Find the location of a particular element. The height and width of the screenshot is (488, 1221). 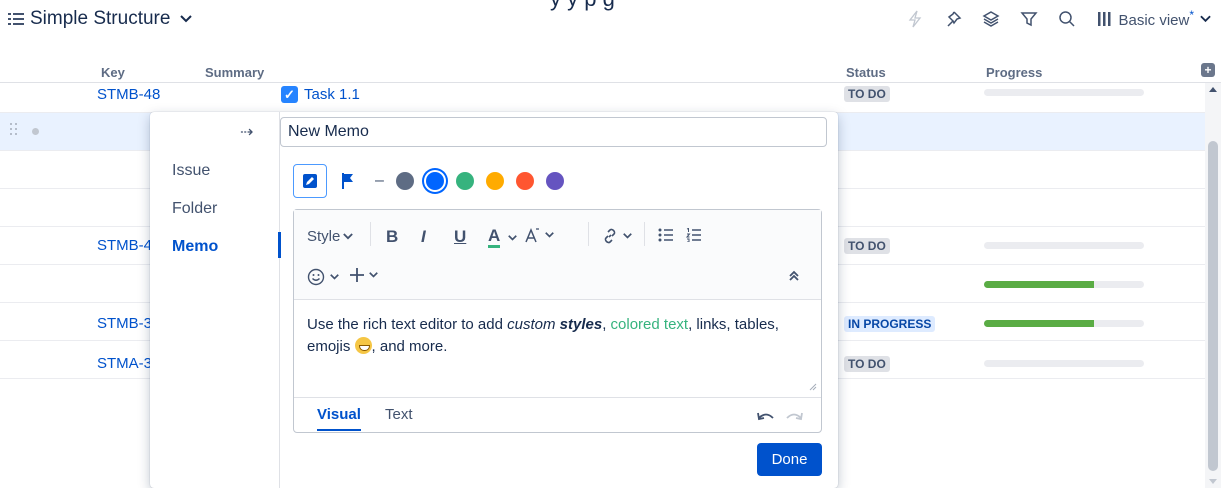

vertical-scrollbar is located at coordinates (1213, 285).